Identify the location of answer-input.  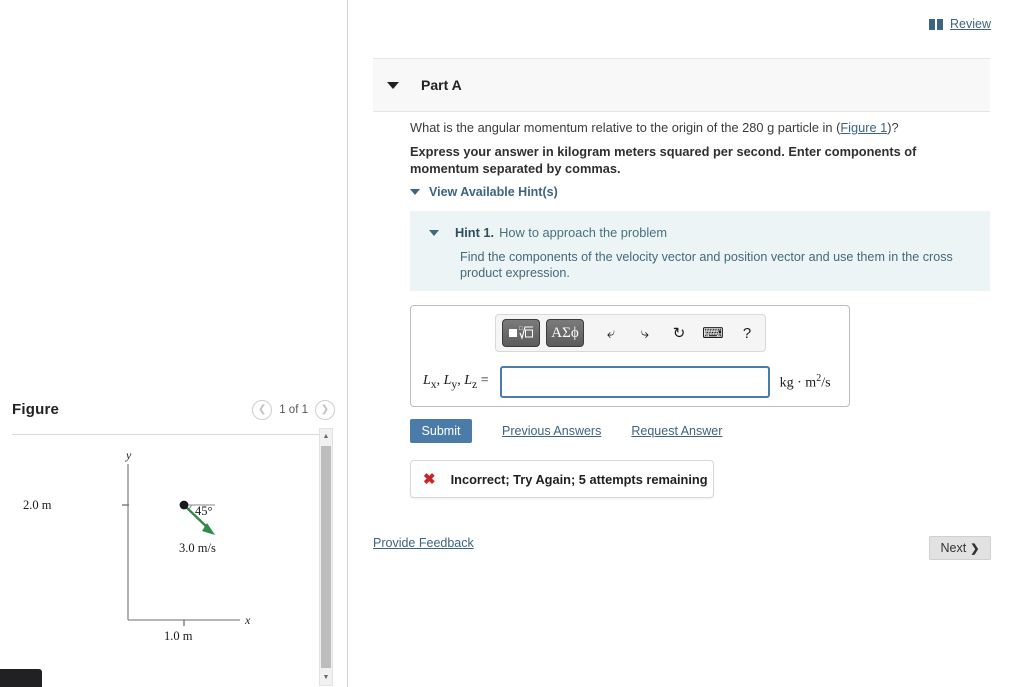
(634, 382).